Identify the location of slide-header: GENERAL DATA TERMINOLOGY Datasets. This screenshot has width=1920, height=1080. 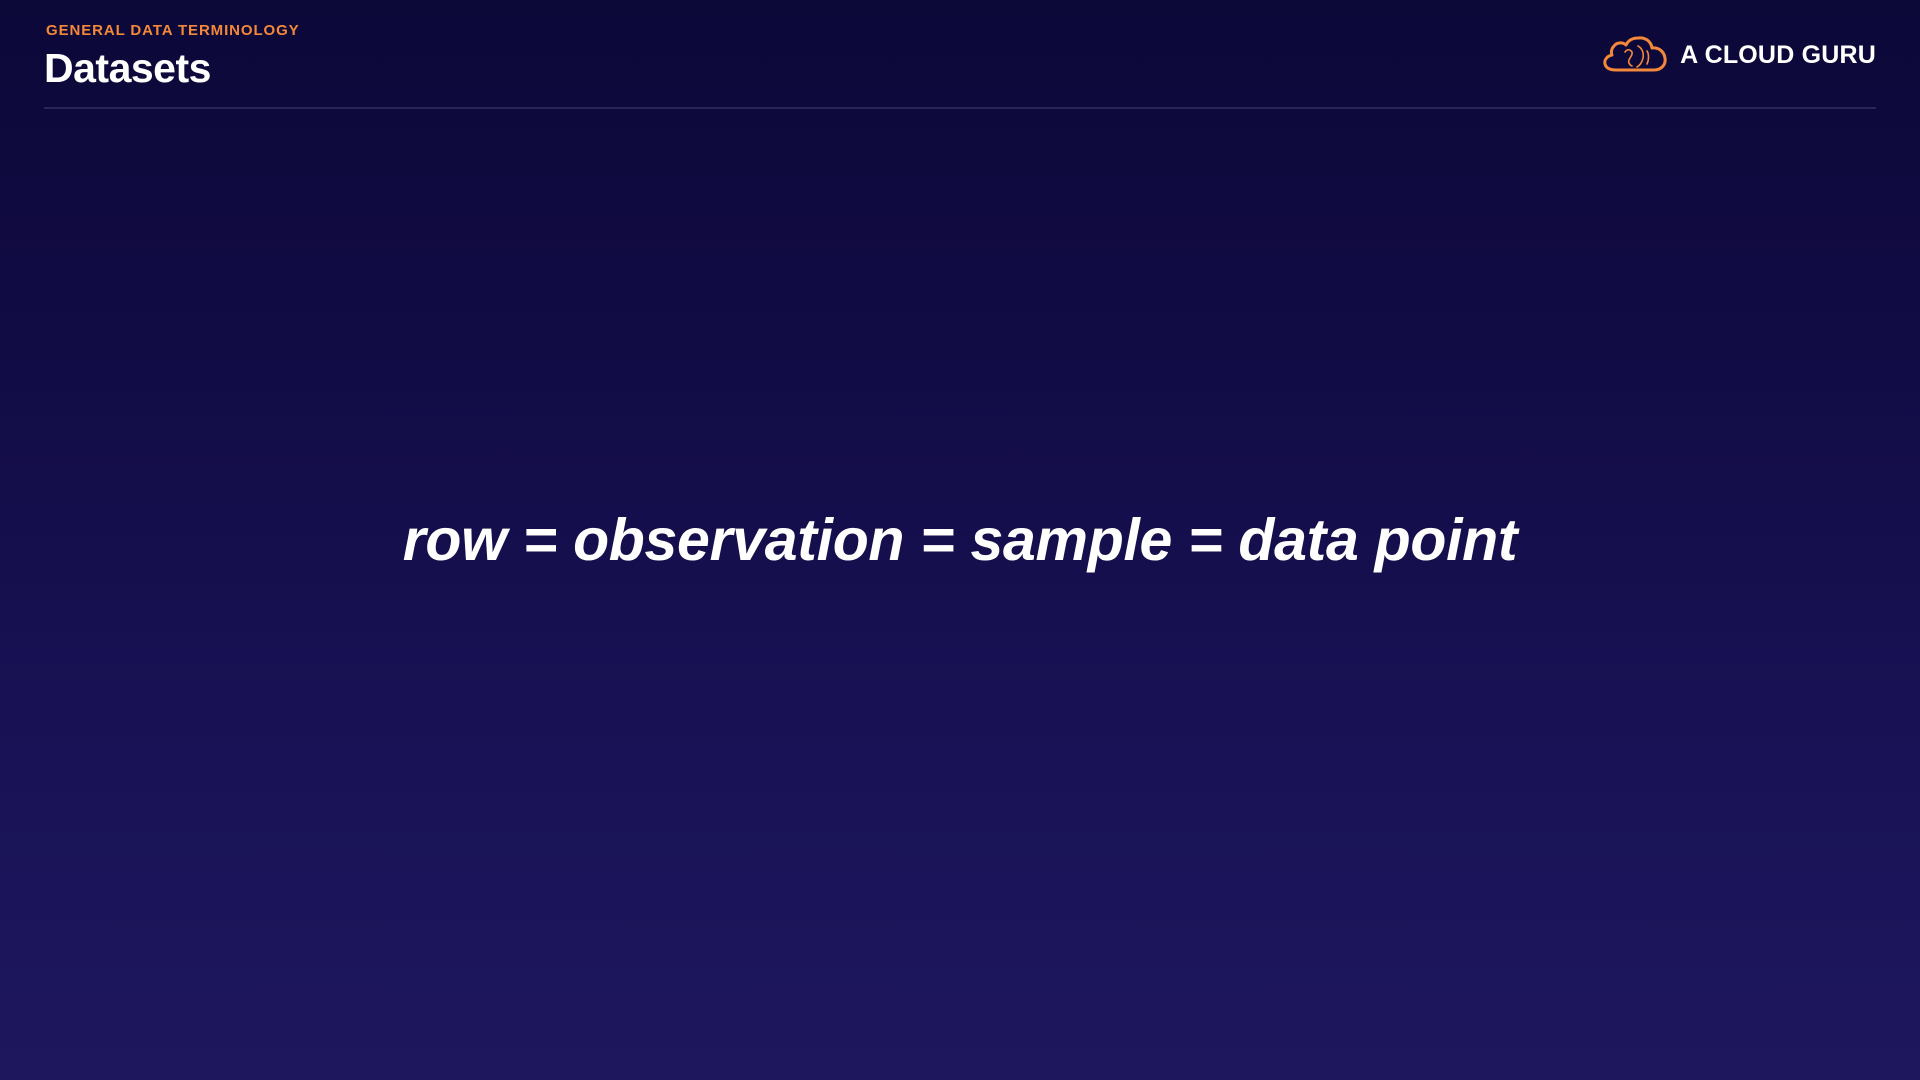
(172, 56).